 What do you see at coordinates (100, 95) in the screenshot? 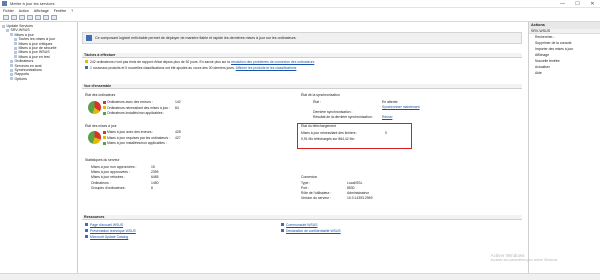
I see `computers-heading: État des ordinateurs` at bounding box center [100, 95].